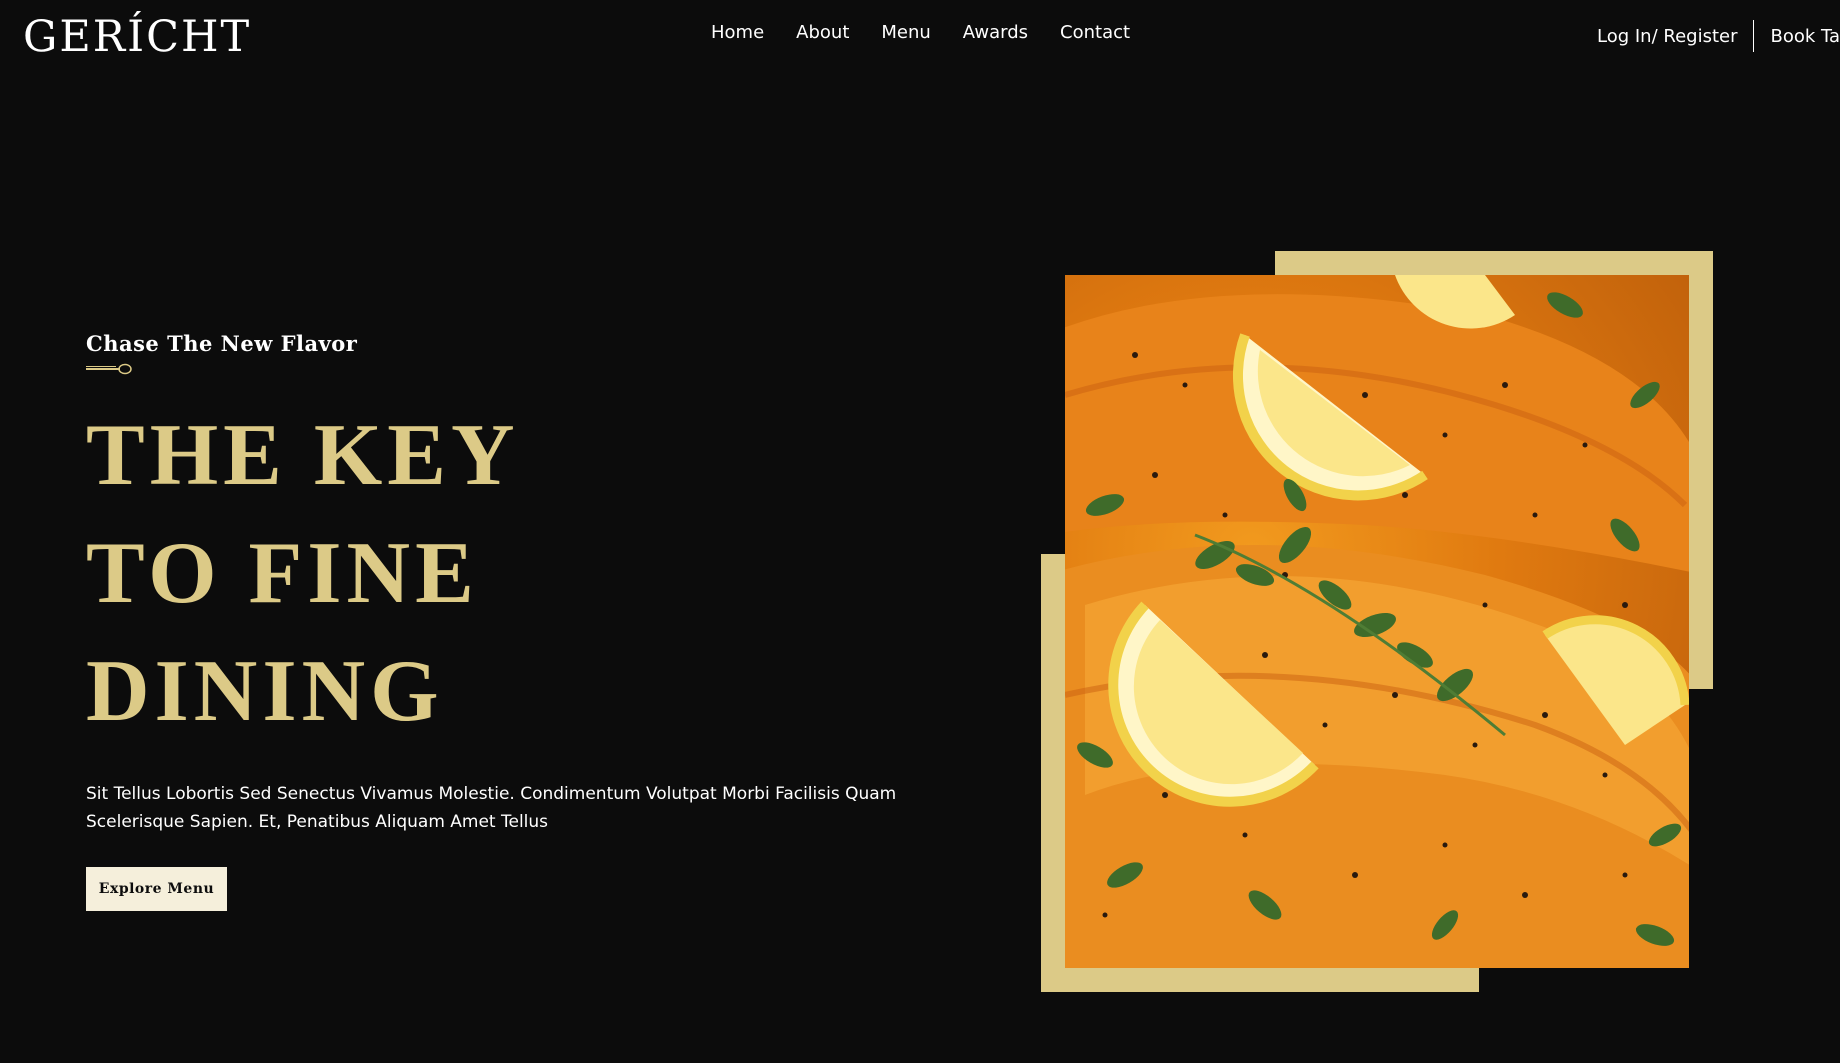  What do you see at coordinates (1805, 36) in the screenshot?
I see `book-table-link: Book Table` at bounding box center [1805, 36].